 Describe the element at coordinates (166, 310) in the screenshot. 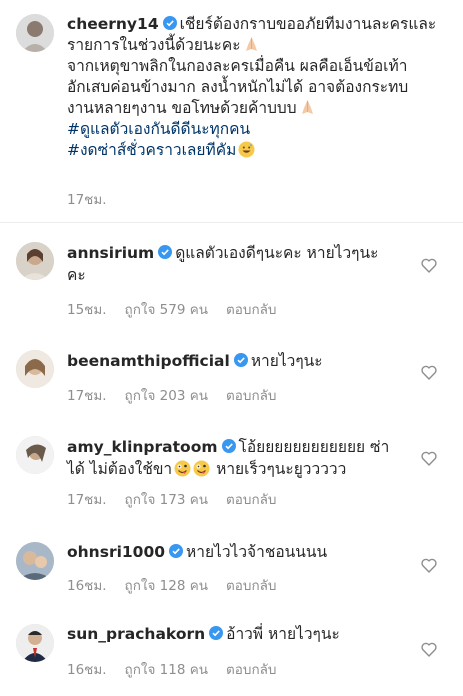

I see `likes-count: ถูกใจ 579 คน` at that location.